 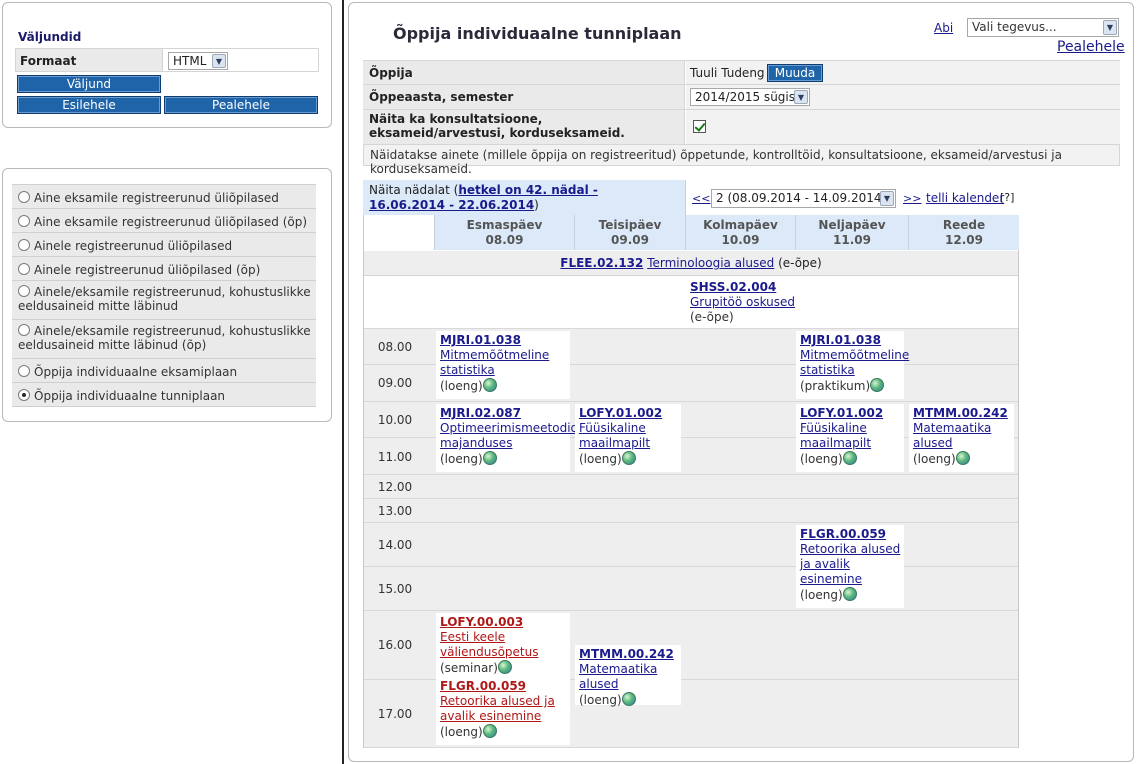 I want to click on event-name: Grupitöö oskused, so click(x=742, y=302).